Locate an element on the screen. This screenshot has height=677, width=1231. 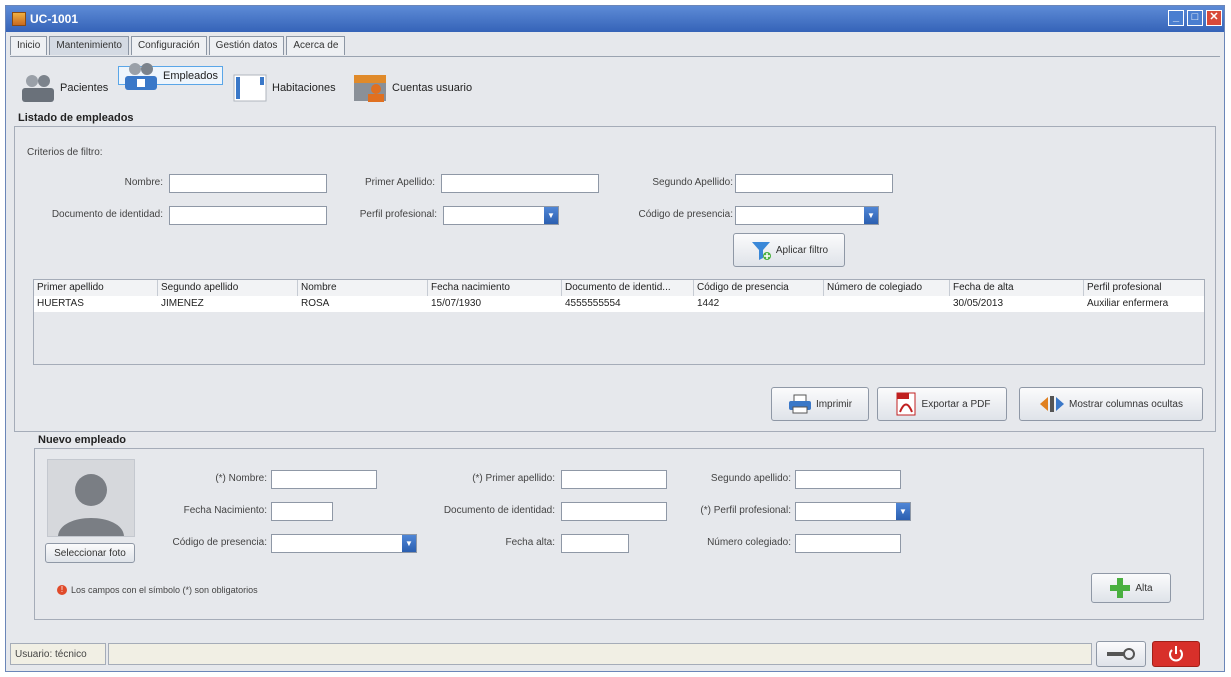
table-cell: 4555555554 is located at coordinates (593, 303).